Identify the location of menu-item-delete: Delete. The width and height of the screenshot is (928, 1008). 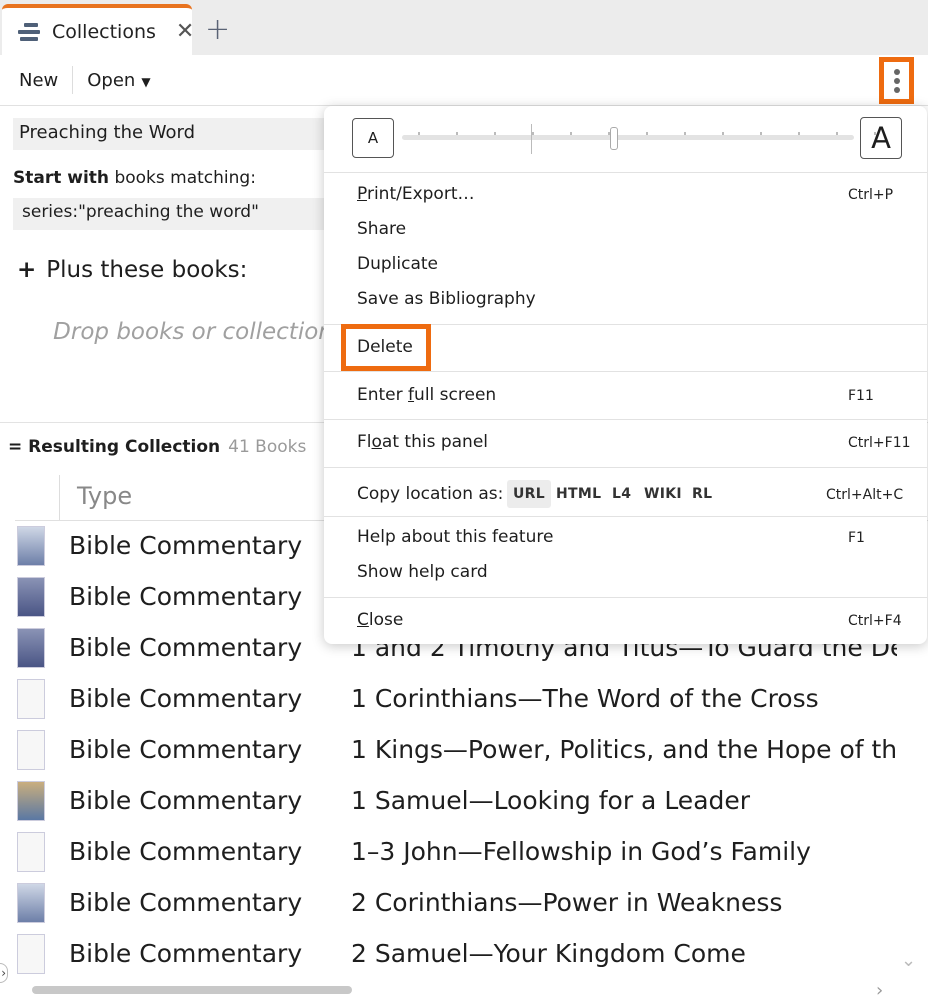
(385, 347).